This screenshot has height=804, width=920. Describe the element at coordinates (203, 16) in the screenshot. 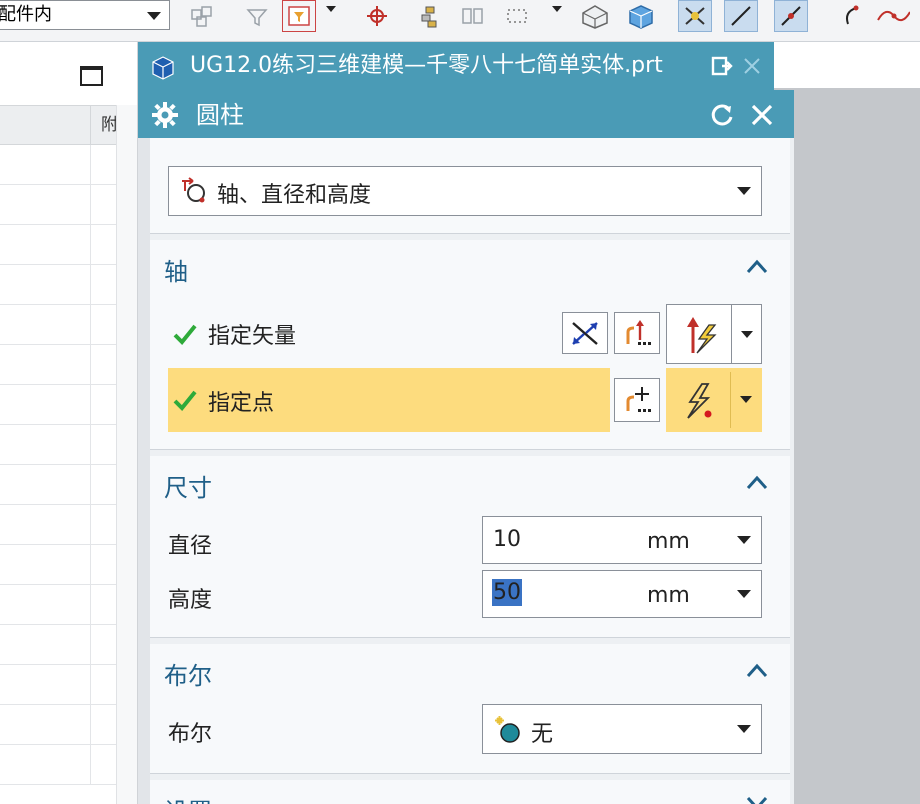

I see `filter-icon` at that location.